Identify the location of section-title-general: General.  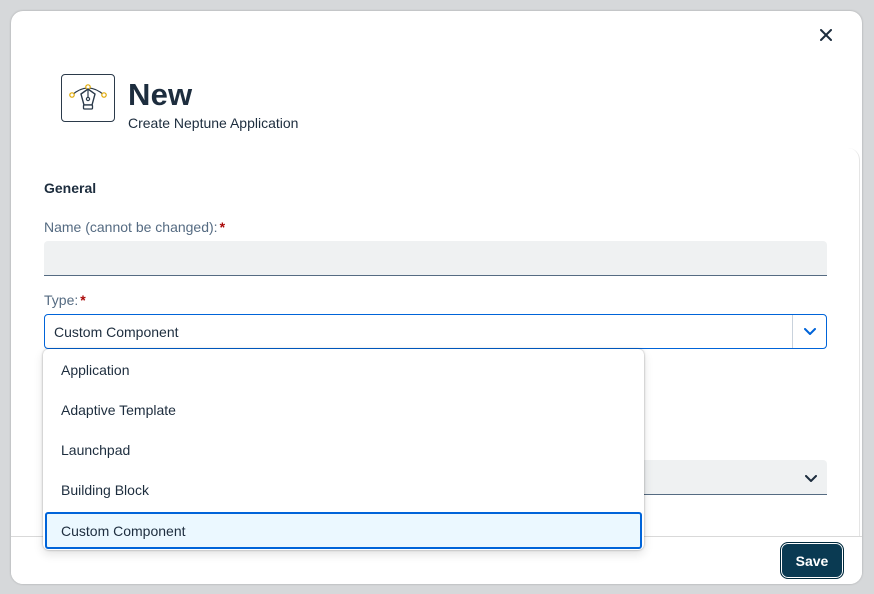
(70, 188).